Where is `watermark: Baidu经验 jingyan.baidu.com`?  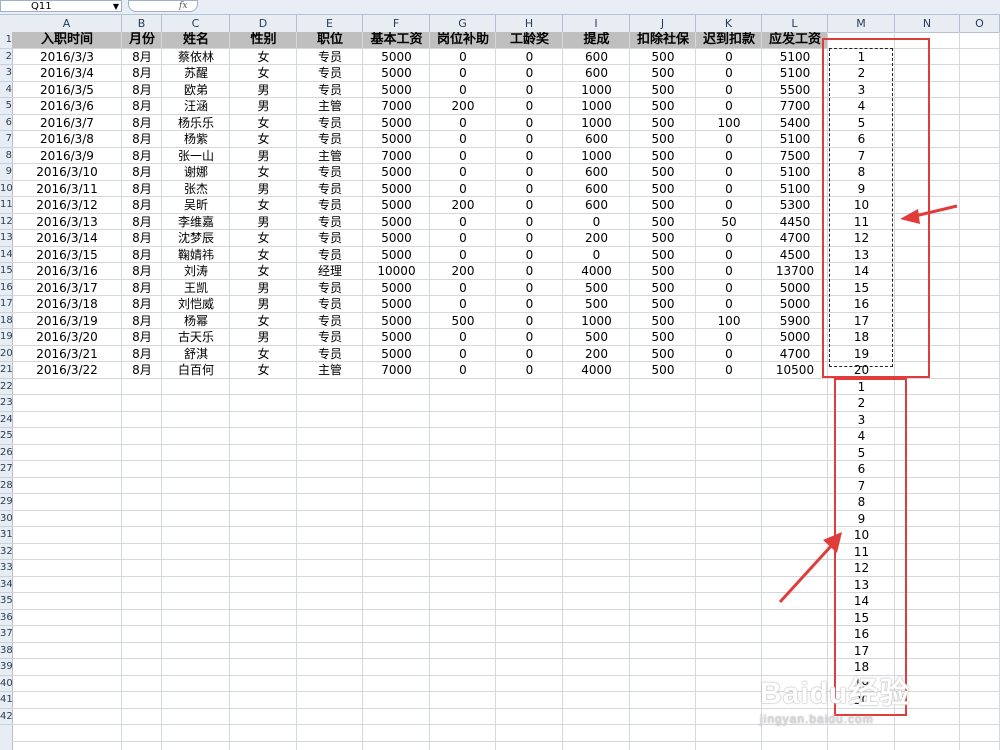 watermark: Baidu经验 jingyan.baidu.com is located at coordinates (835, 697).